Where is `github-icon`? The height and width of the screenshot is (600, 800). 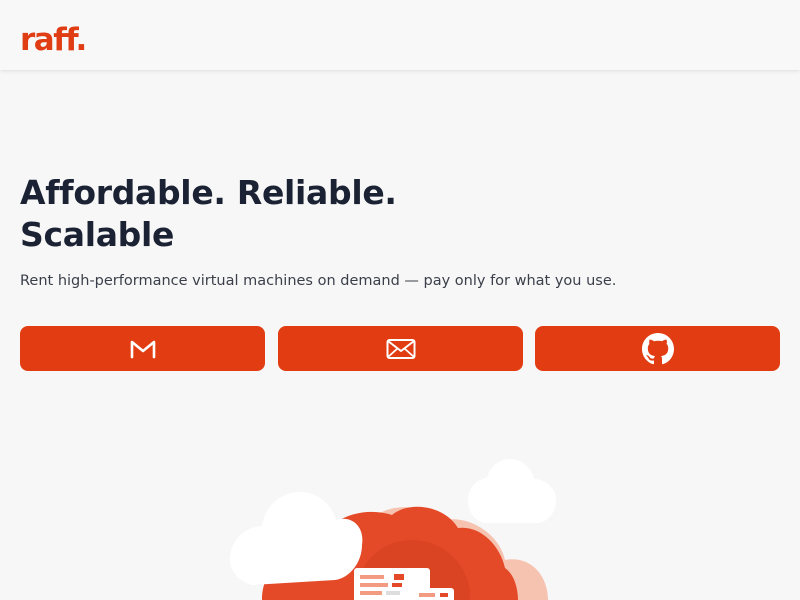 github-icon is located at coordinates (657, 348).